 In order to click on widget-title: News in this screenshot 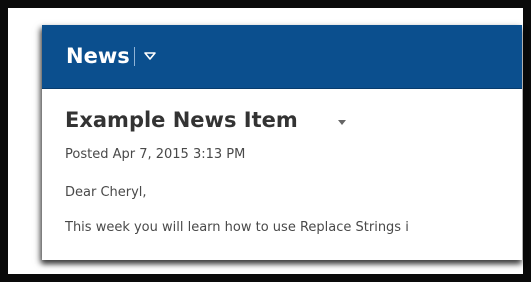, I will do `click(98, 56)`.